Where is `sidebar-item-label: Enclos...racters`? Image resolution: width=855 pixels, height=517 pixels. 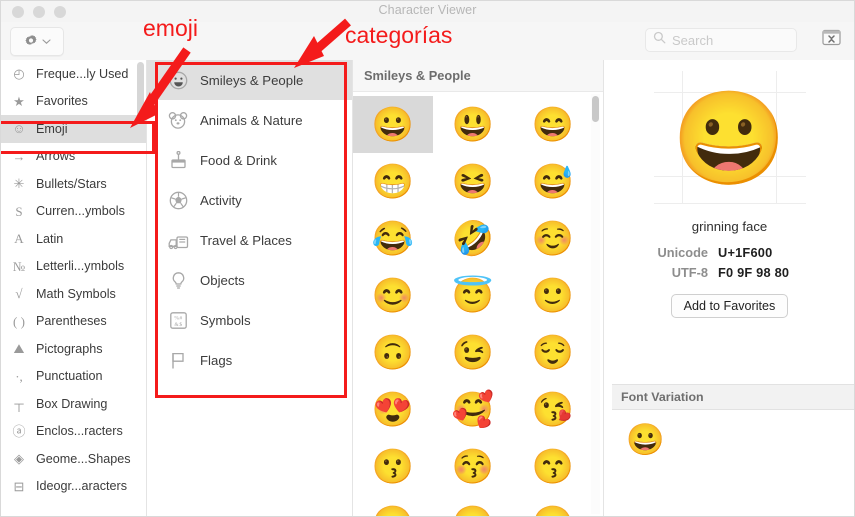
sidebar-item-label: Enclos...racters is located at coordinates (79, 431).